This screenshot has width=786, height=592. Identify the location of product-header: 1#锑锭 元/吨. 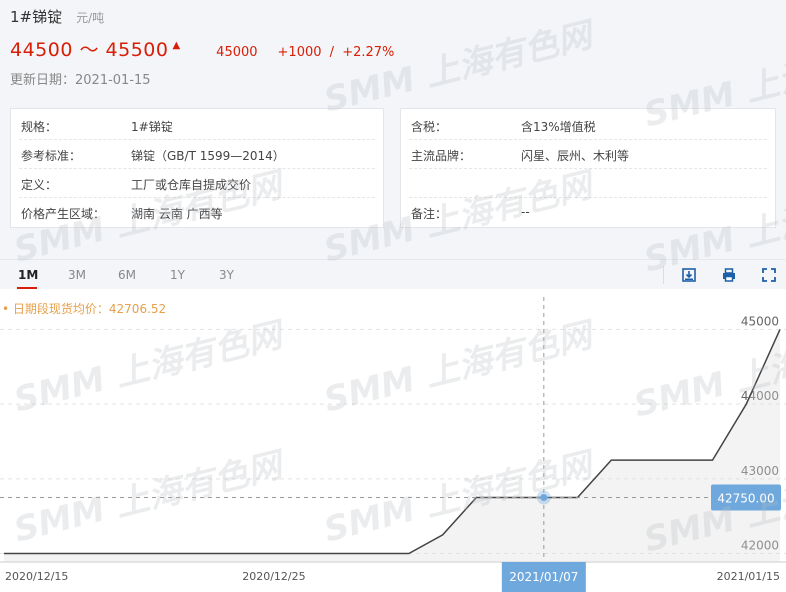
(57, 16).